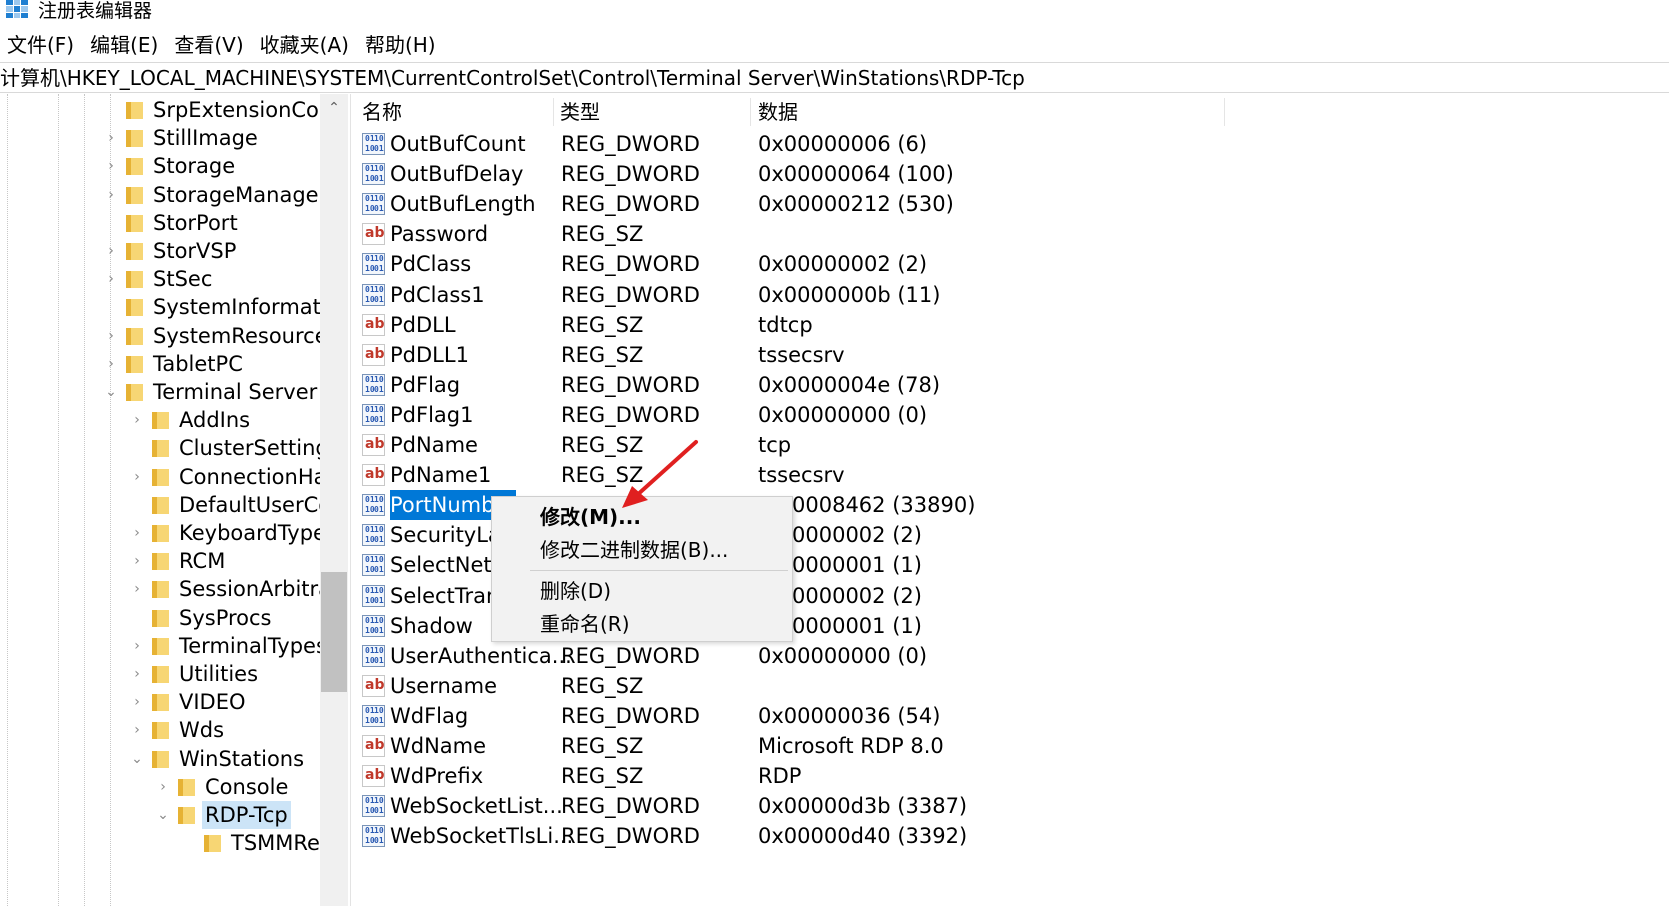 The image size is (1669, 906). I want to click on value-name: PdFlag1, so click(431, 415).